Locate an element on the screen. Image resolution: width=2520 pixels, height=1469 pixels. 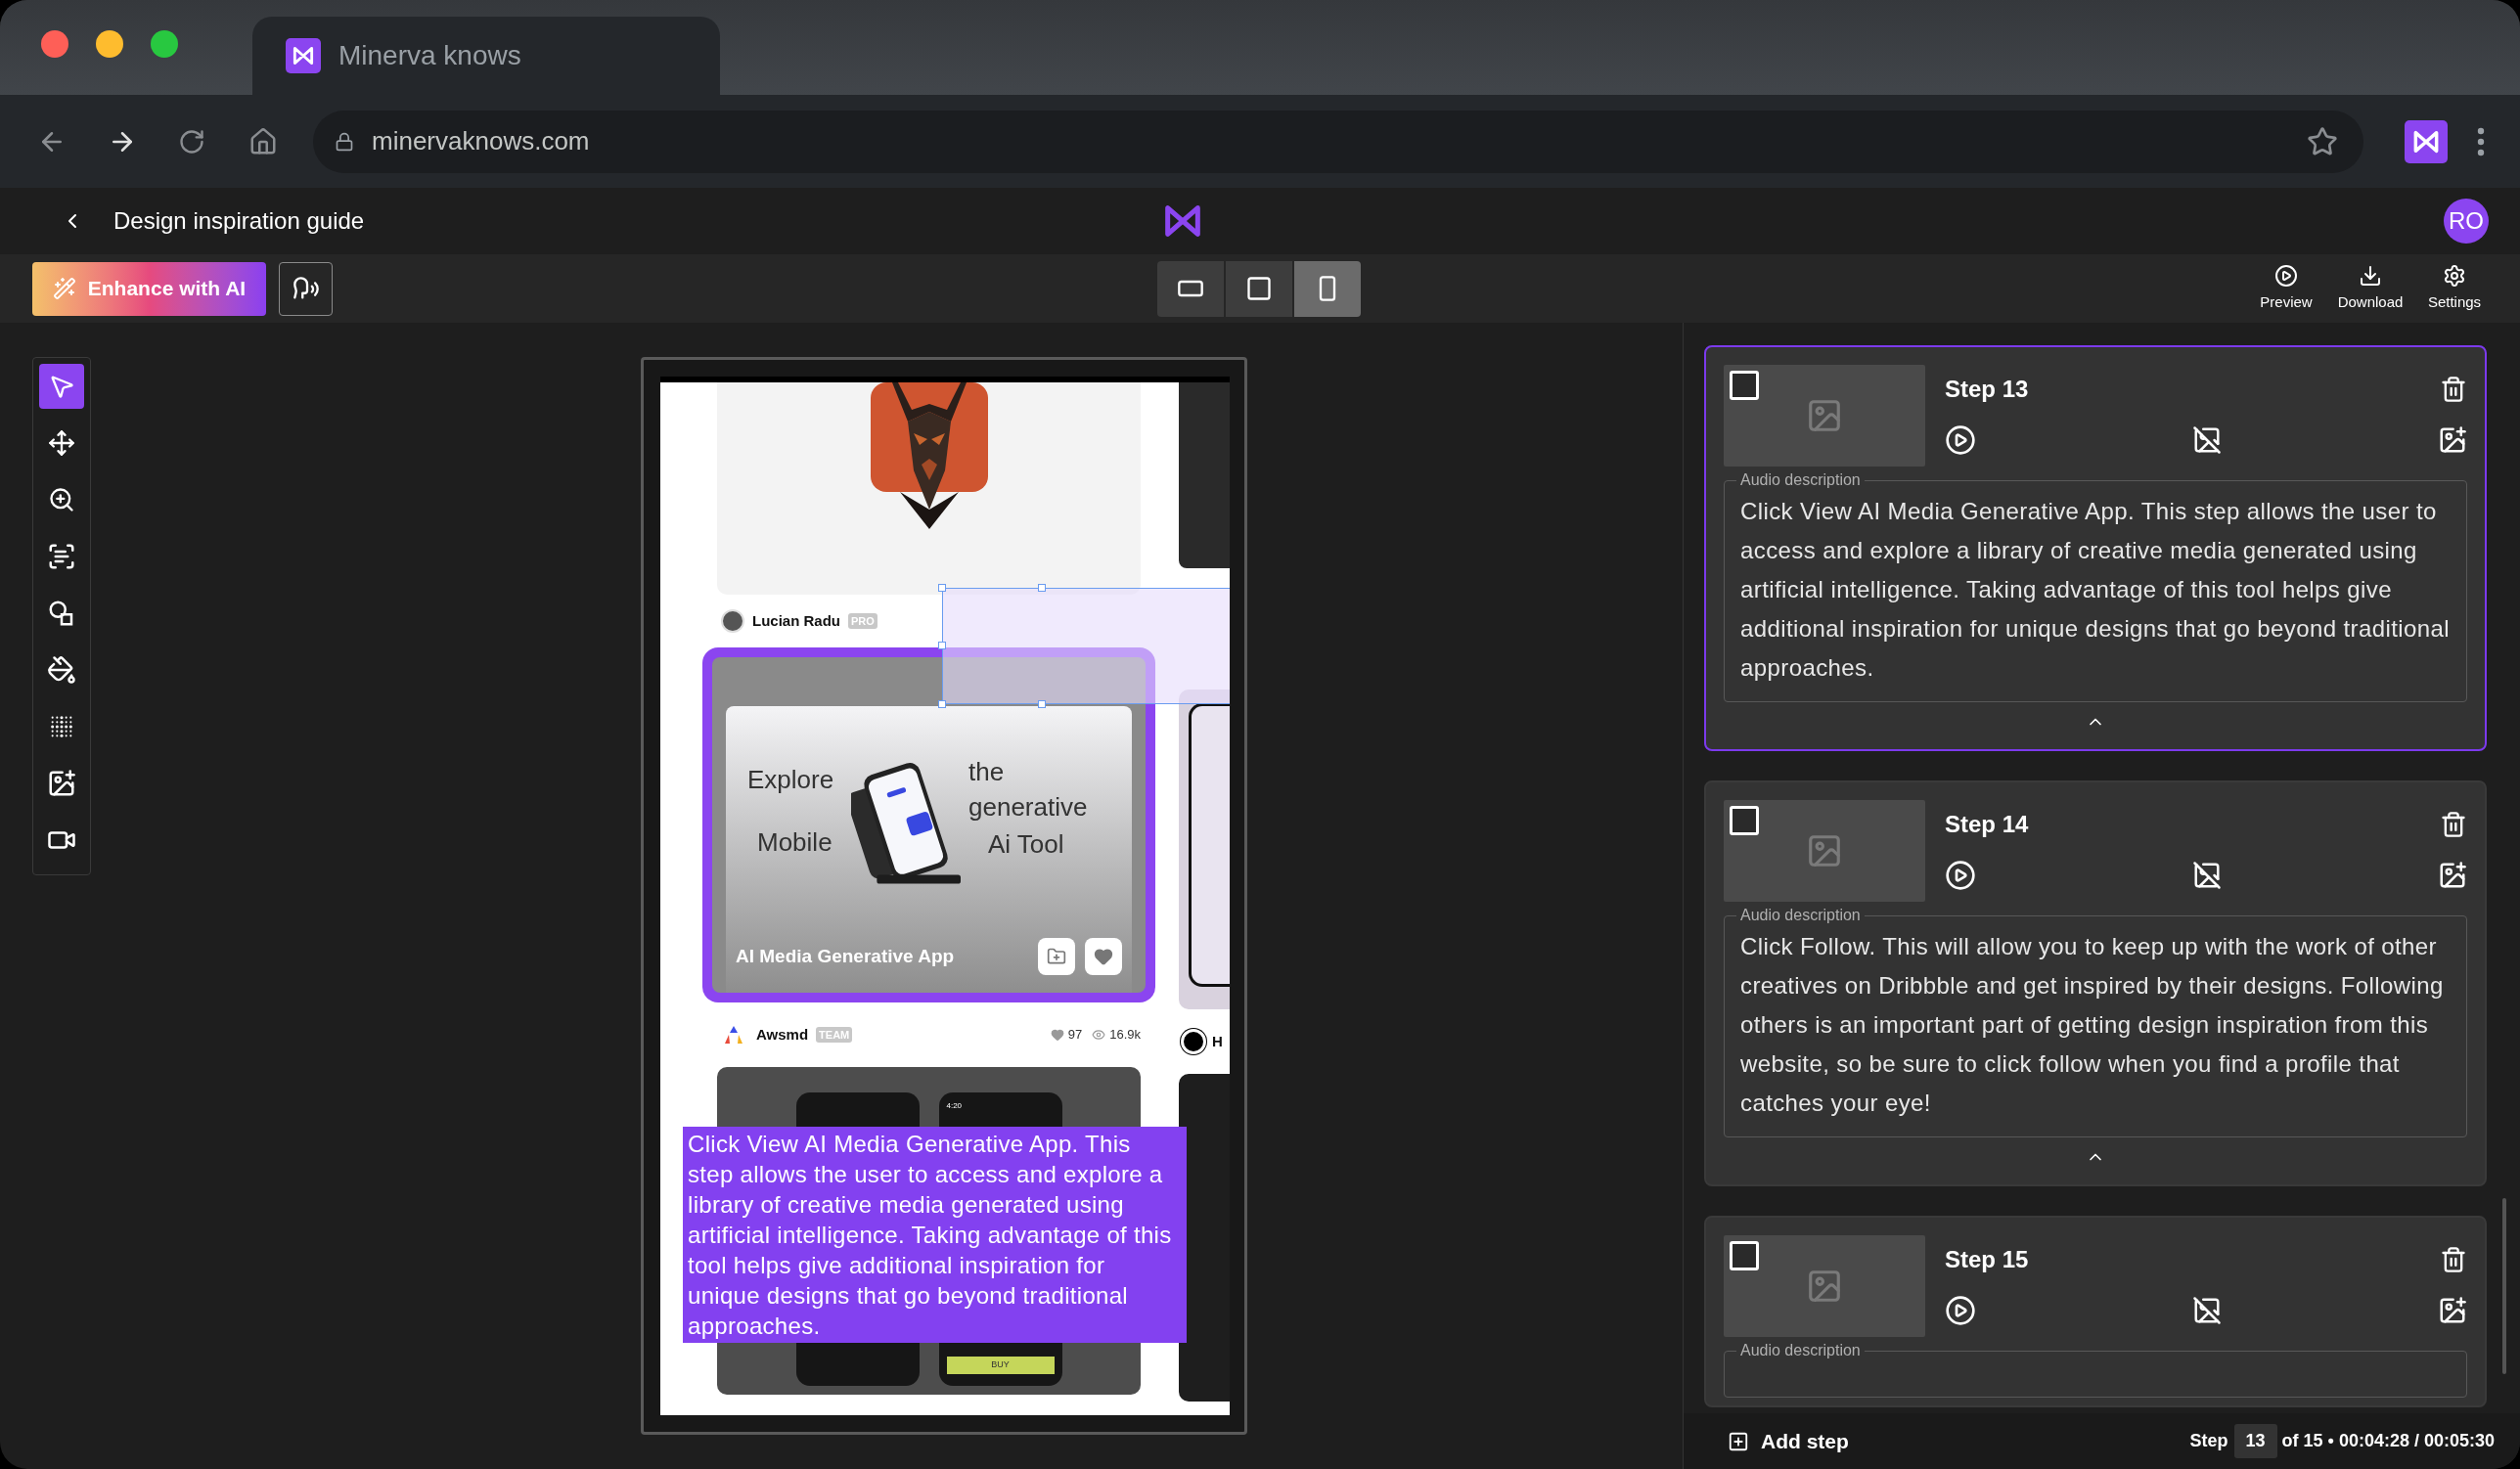
view-count: 16.9k is located at coordinates (1125, 1035).